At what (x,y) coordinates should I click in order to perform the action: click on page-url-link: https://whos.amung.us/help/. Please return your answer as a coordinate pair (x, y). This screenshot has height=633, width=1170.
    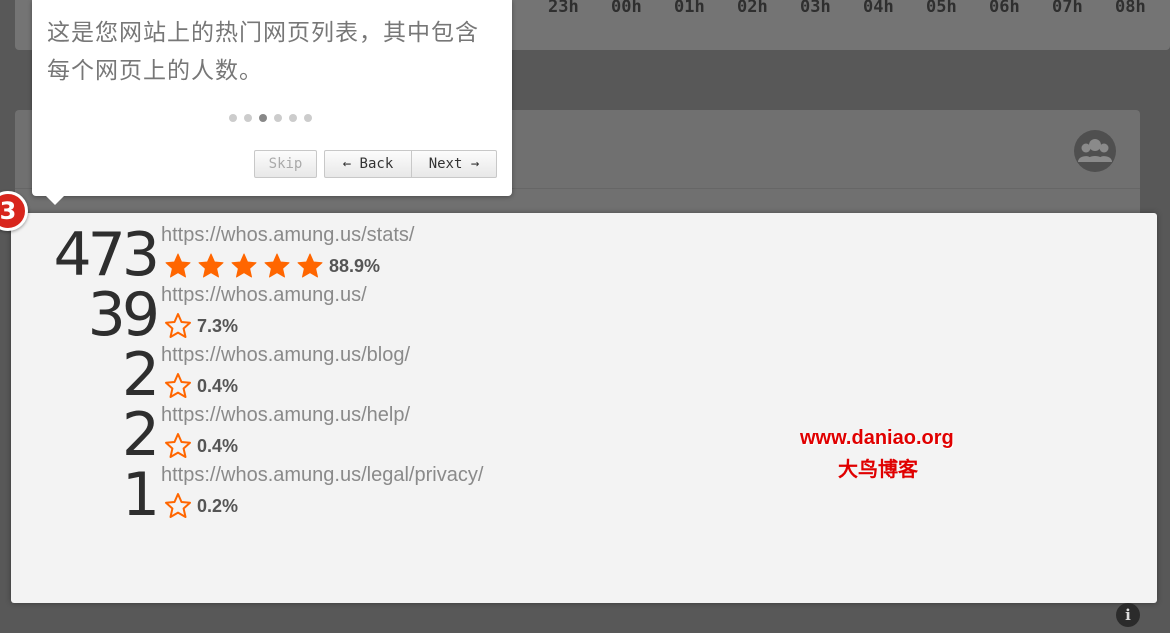
    Looking at the image, I should click on (285, 415).